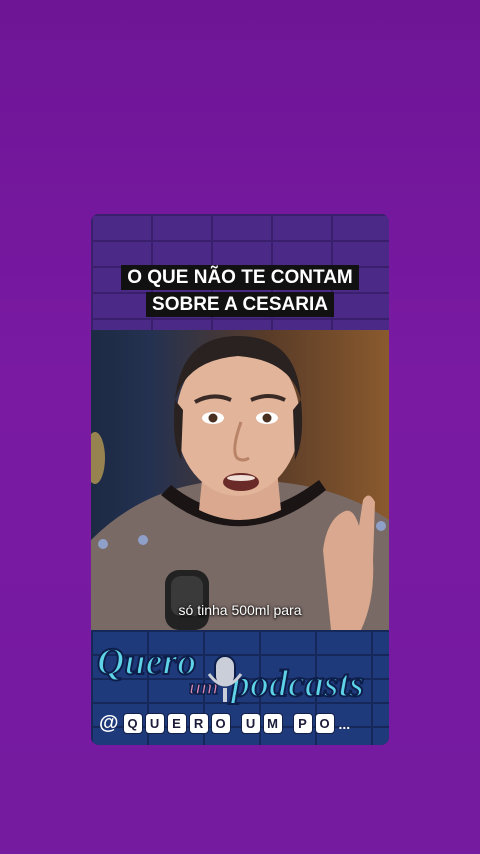 Image resolution: width=480 pixels, height=854 pixels. What do you see at coordinates (240, 291) in the screenshot?
I see `headline-text: O QUE NÃO TE CONTAM SOBRE A CESARIA` at bounding box center [240, 291].